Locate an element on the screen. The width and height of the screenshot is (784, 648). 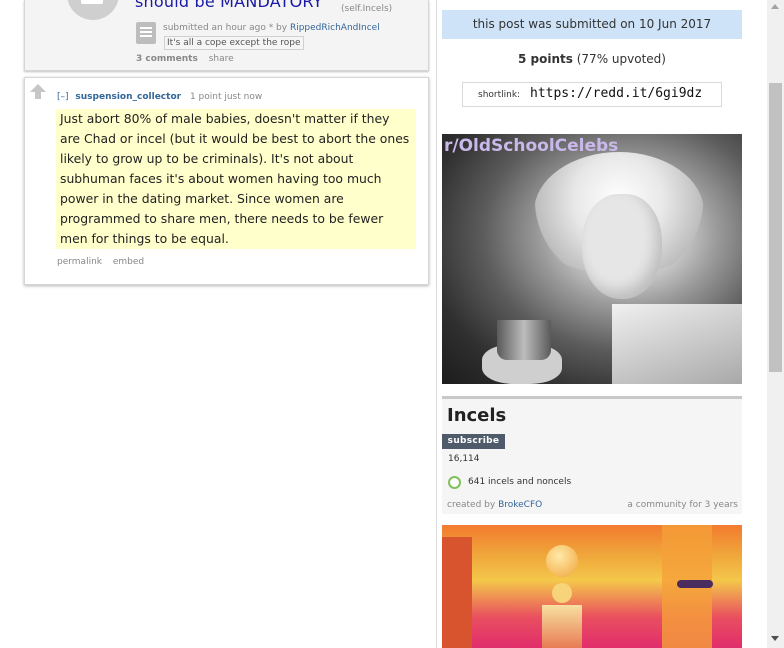
points-value: 5 points is located at coordinates (545, 59).